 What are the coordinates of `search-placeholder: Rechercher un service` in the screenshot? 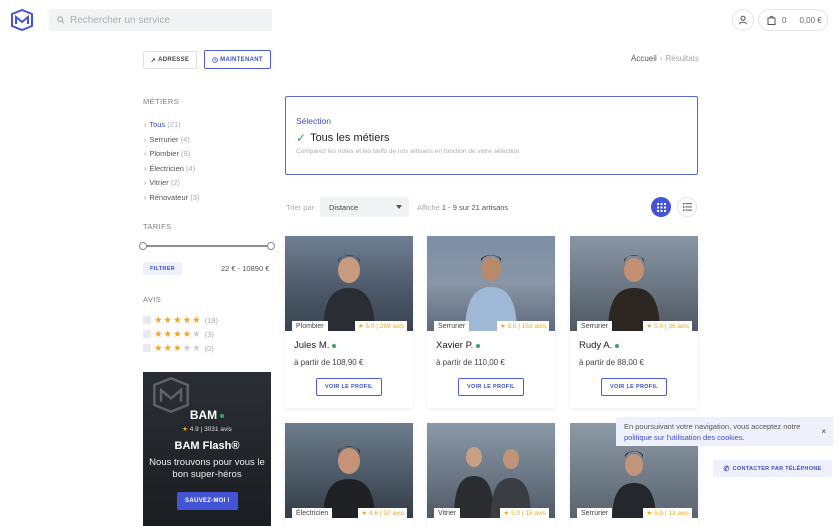 It's located at (120, 20).